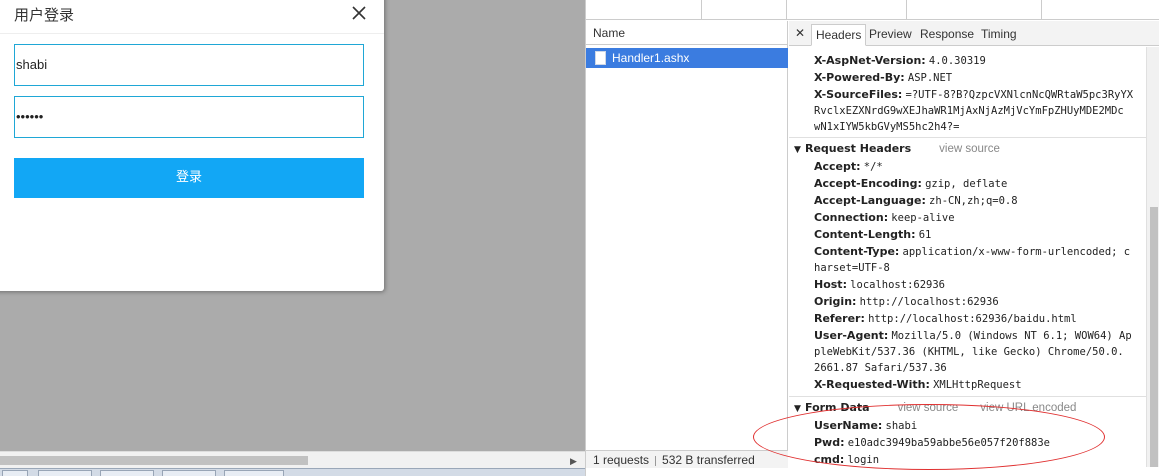 The height and width of the screenshot is (476, 1159). Describe the element at coordinates (651, 58) in the screenshot. I see `request-name: Handler1.ashx` at that location.